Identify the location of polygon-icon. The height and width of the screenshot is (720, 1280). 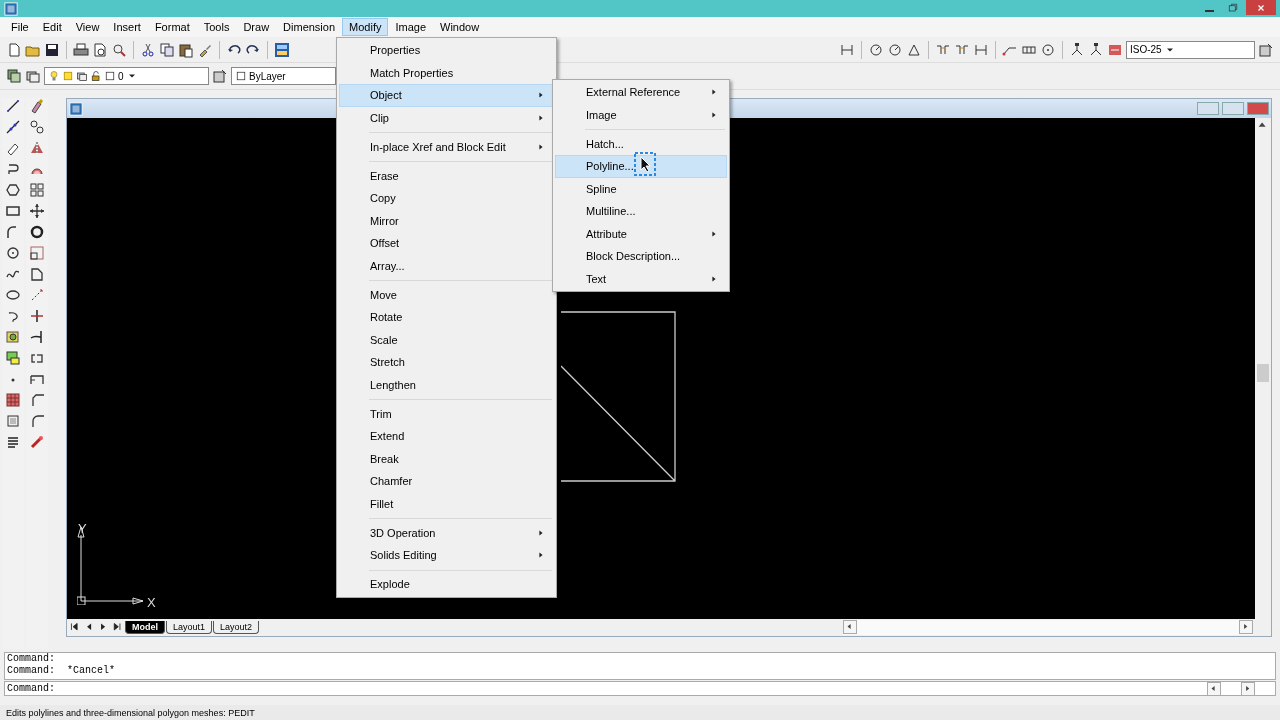
(13, 190).